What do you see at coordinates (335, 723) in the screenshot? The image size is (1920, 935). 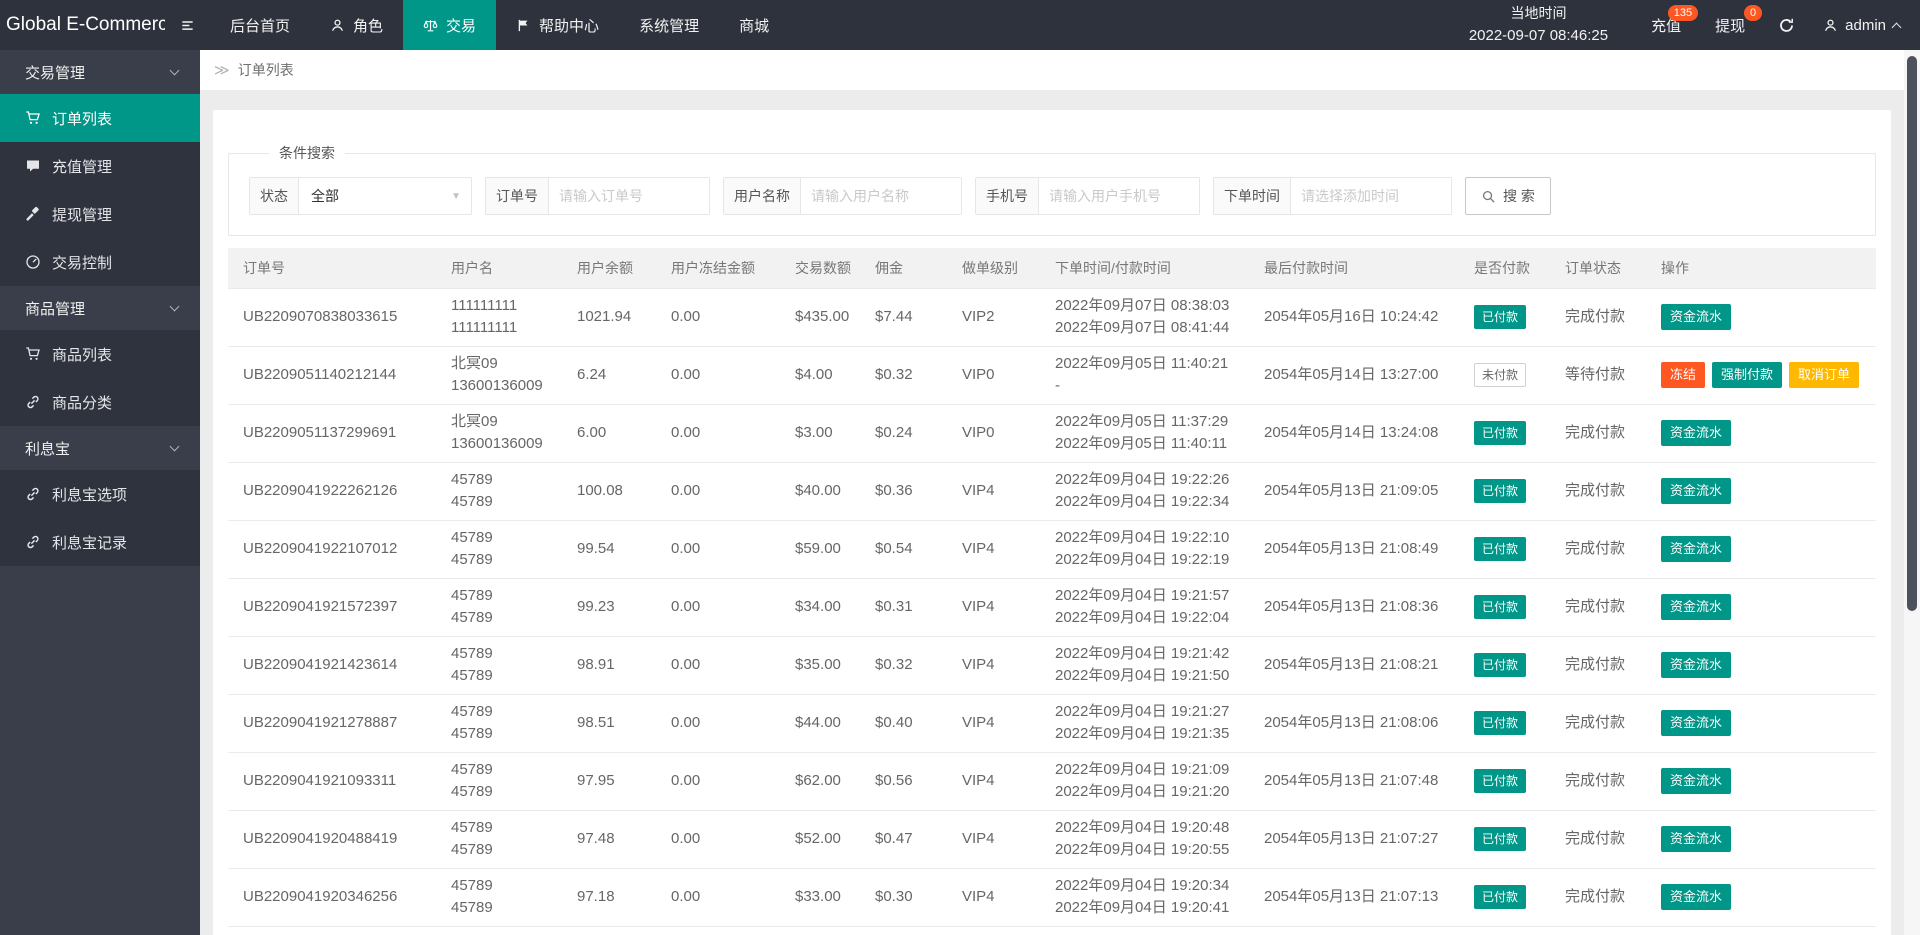 I see `order-no-cell: UB2209041921278887` at bounding box center [335, 723].